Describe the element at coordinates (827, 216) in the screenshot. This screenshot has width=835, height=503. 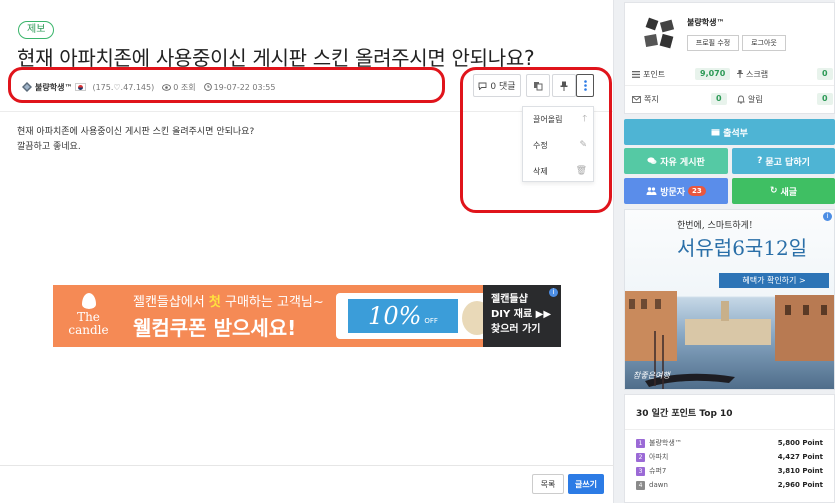
I see `travel-ad-info-icon: i` at that location.